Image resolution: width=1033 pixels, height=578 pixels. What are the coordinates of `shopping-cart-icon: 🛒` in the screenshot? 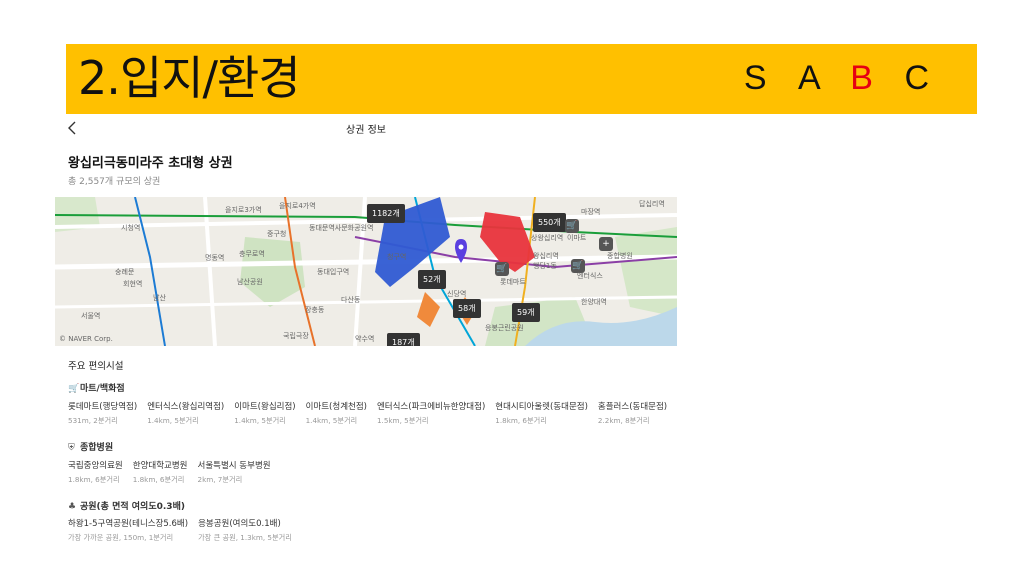 It's located at (74, 389).